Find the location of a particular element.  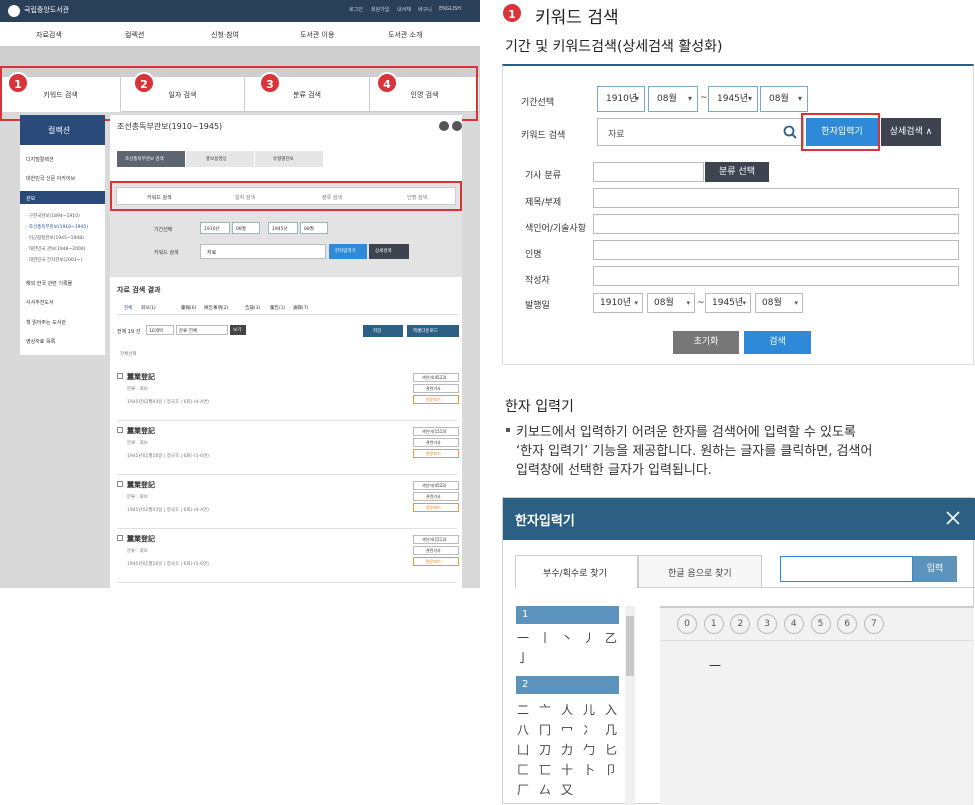

detail-button: 상세검색 ∧ is located at coordinates (911, 132).